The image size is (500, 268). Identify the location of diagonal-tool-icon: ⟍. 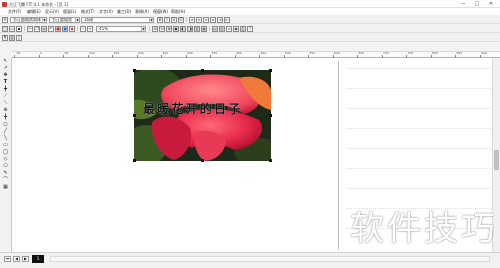
(5, 103).